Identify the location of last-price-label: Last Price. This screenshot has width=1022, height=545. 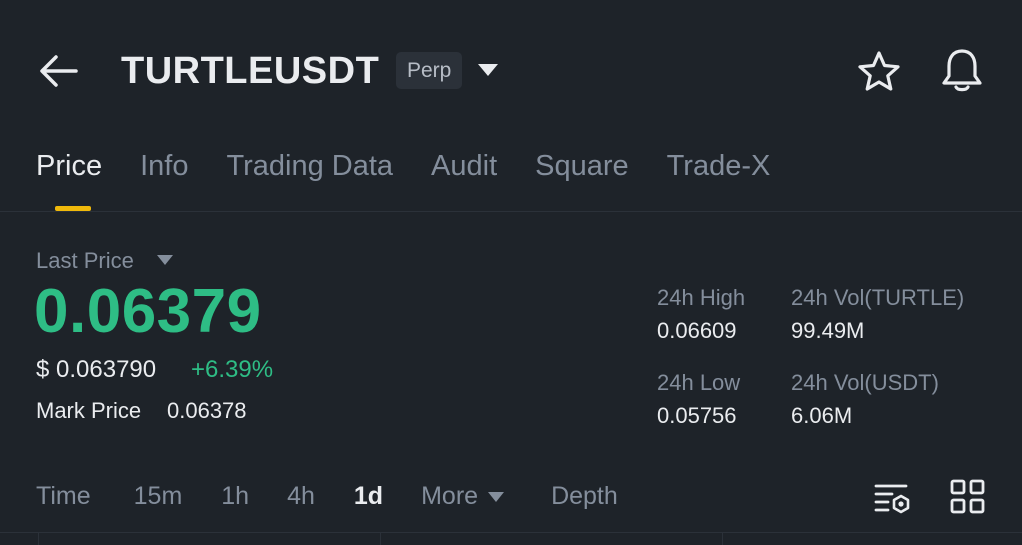
(85, 261).